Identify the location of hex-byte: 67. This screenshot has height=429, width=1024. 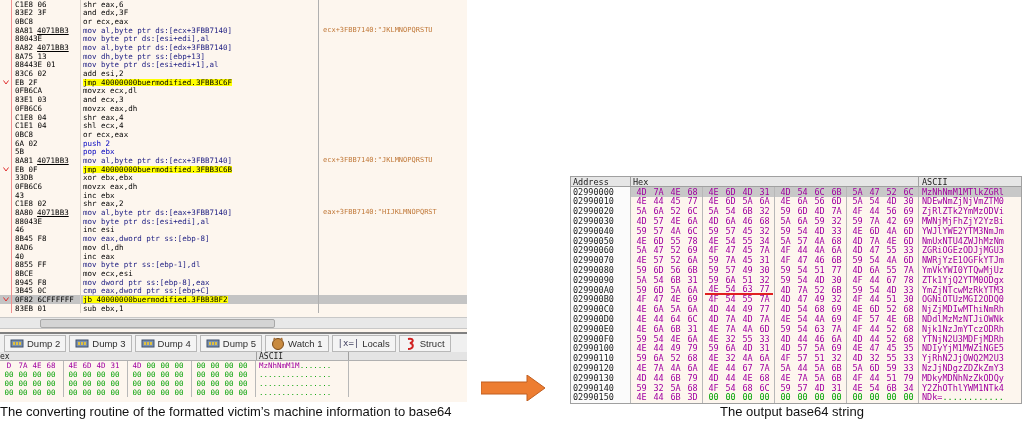
(747, 368).